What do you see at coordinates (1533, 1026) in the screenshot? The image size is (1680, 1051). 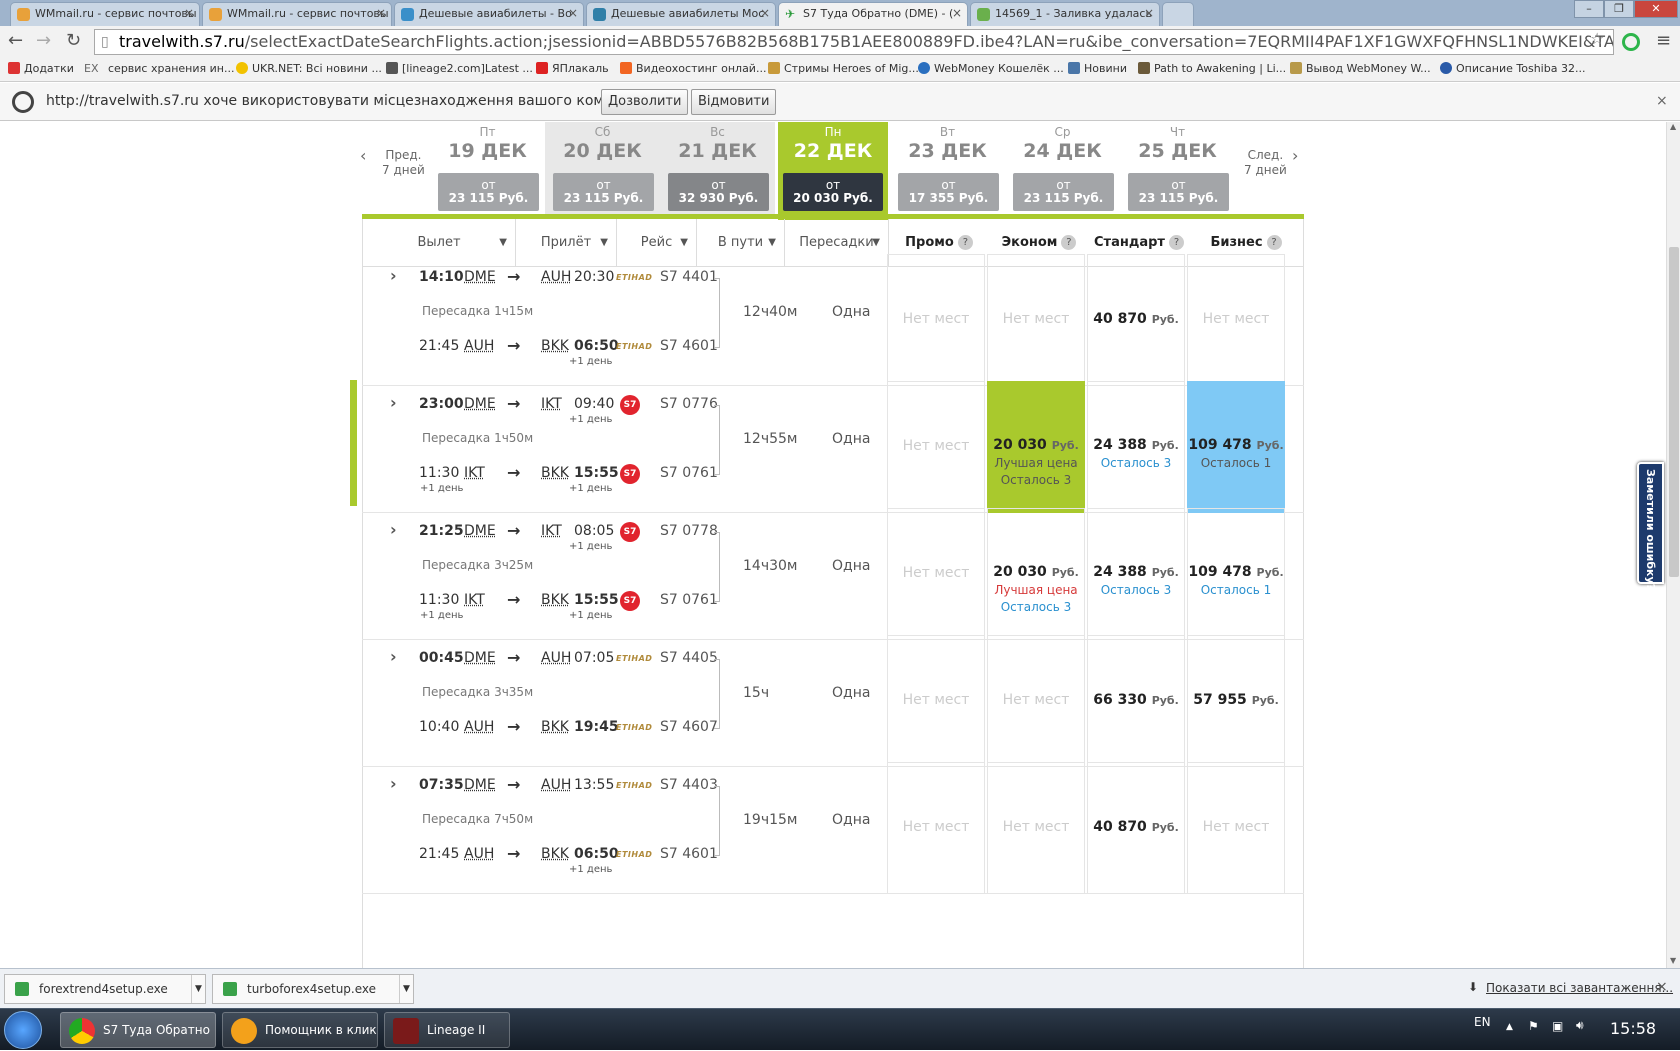 I see `flag-icon: ⚑` at bounding box center [1533, 1026].